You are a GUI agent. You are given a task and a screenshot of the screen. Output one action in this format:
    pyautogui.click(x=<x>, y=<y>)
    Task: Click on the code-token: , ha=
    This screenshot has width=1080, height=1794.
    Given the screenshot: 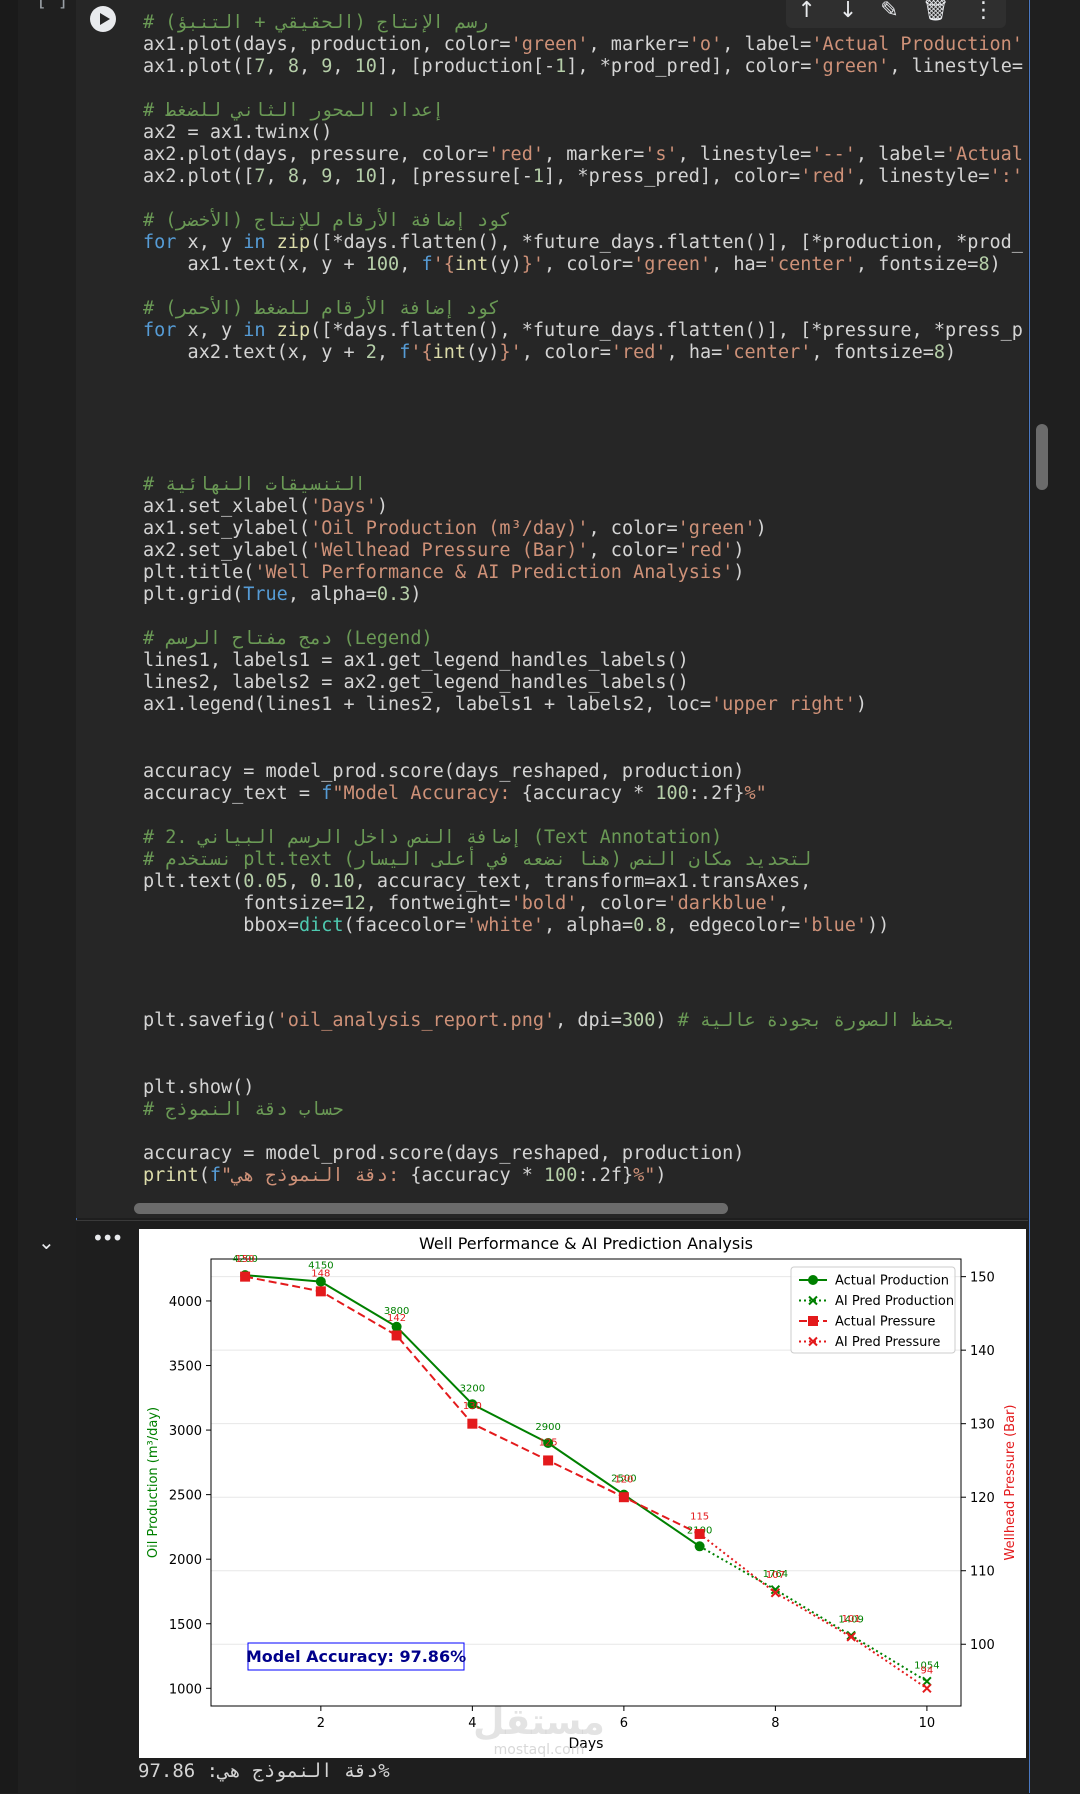 What is the action you would take?
    pyautogui.click(x=739, y=264)
    